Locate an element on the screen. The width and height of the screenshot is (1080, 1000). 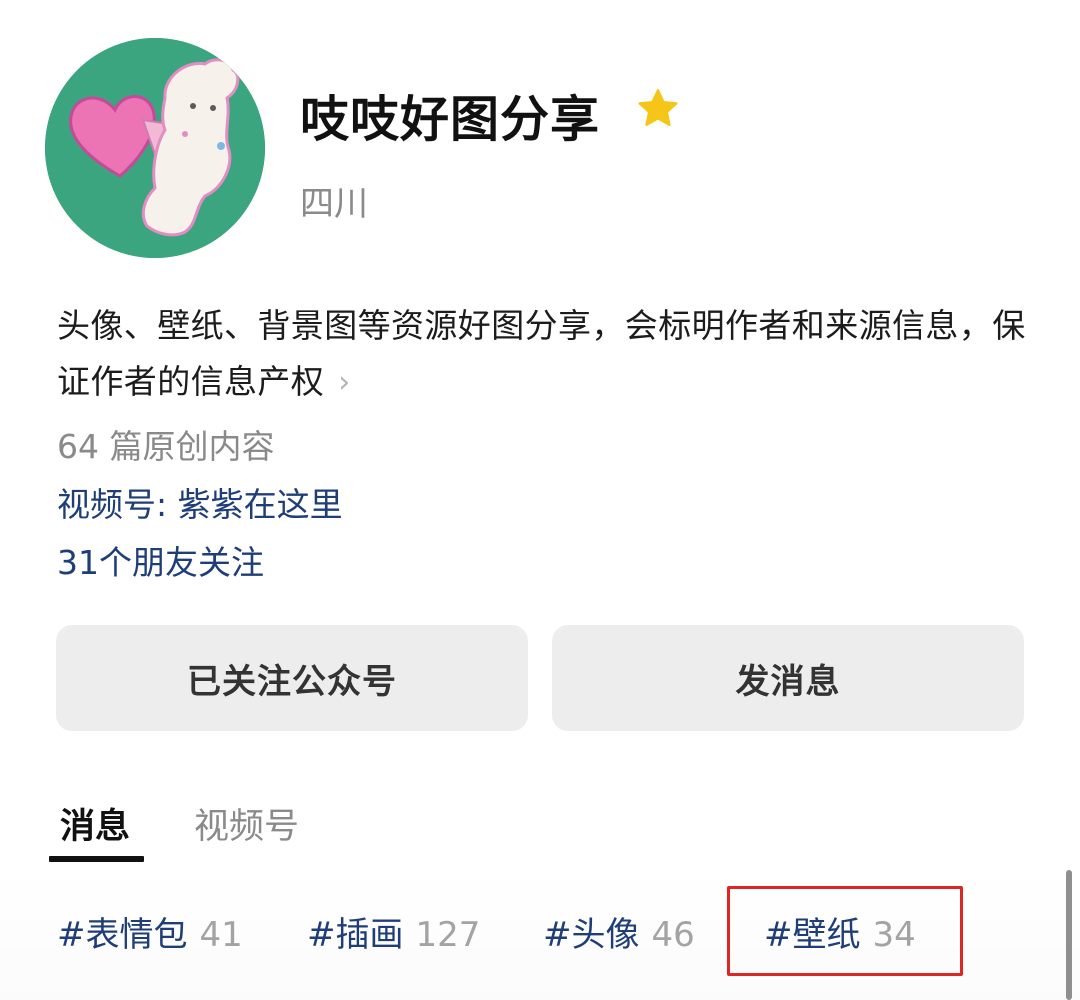
account-location: 四川 is located at coordinates (334, 204).